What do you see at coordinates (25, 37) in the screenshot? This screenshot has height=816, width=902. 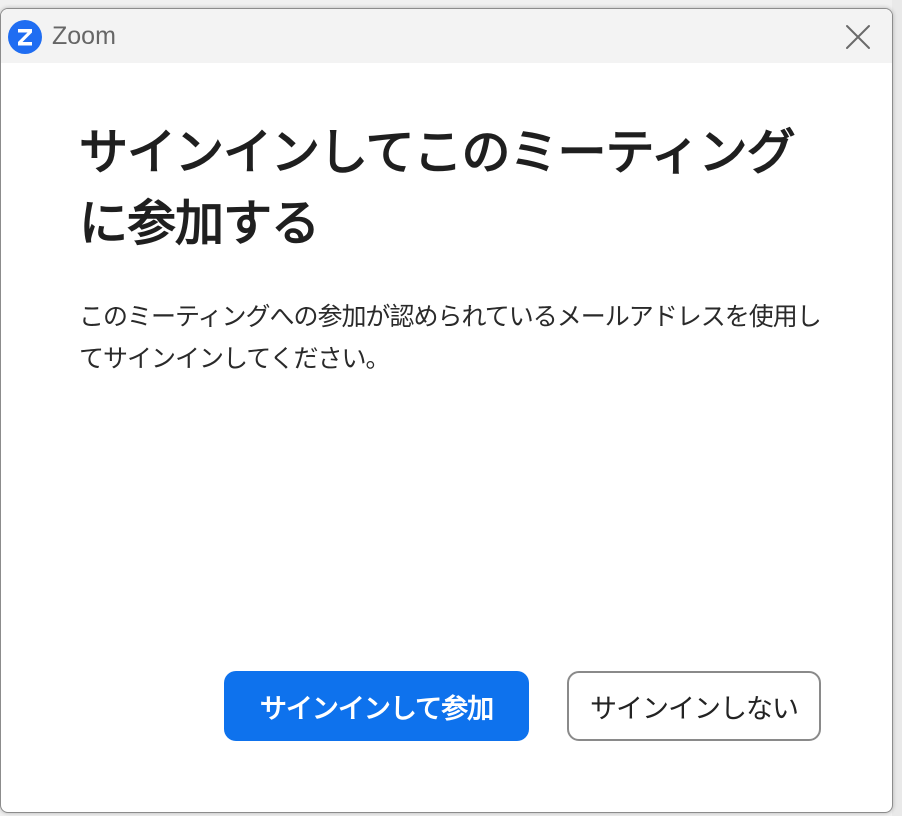 I see `zoom-logo-icon` at bounding box center [25, 37].